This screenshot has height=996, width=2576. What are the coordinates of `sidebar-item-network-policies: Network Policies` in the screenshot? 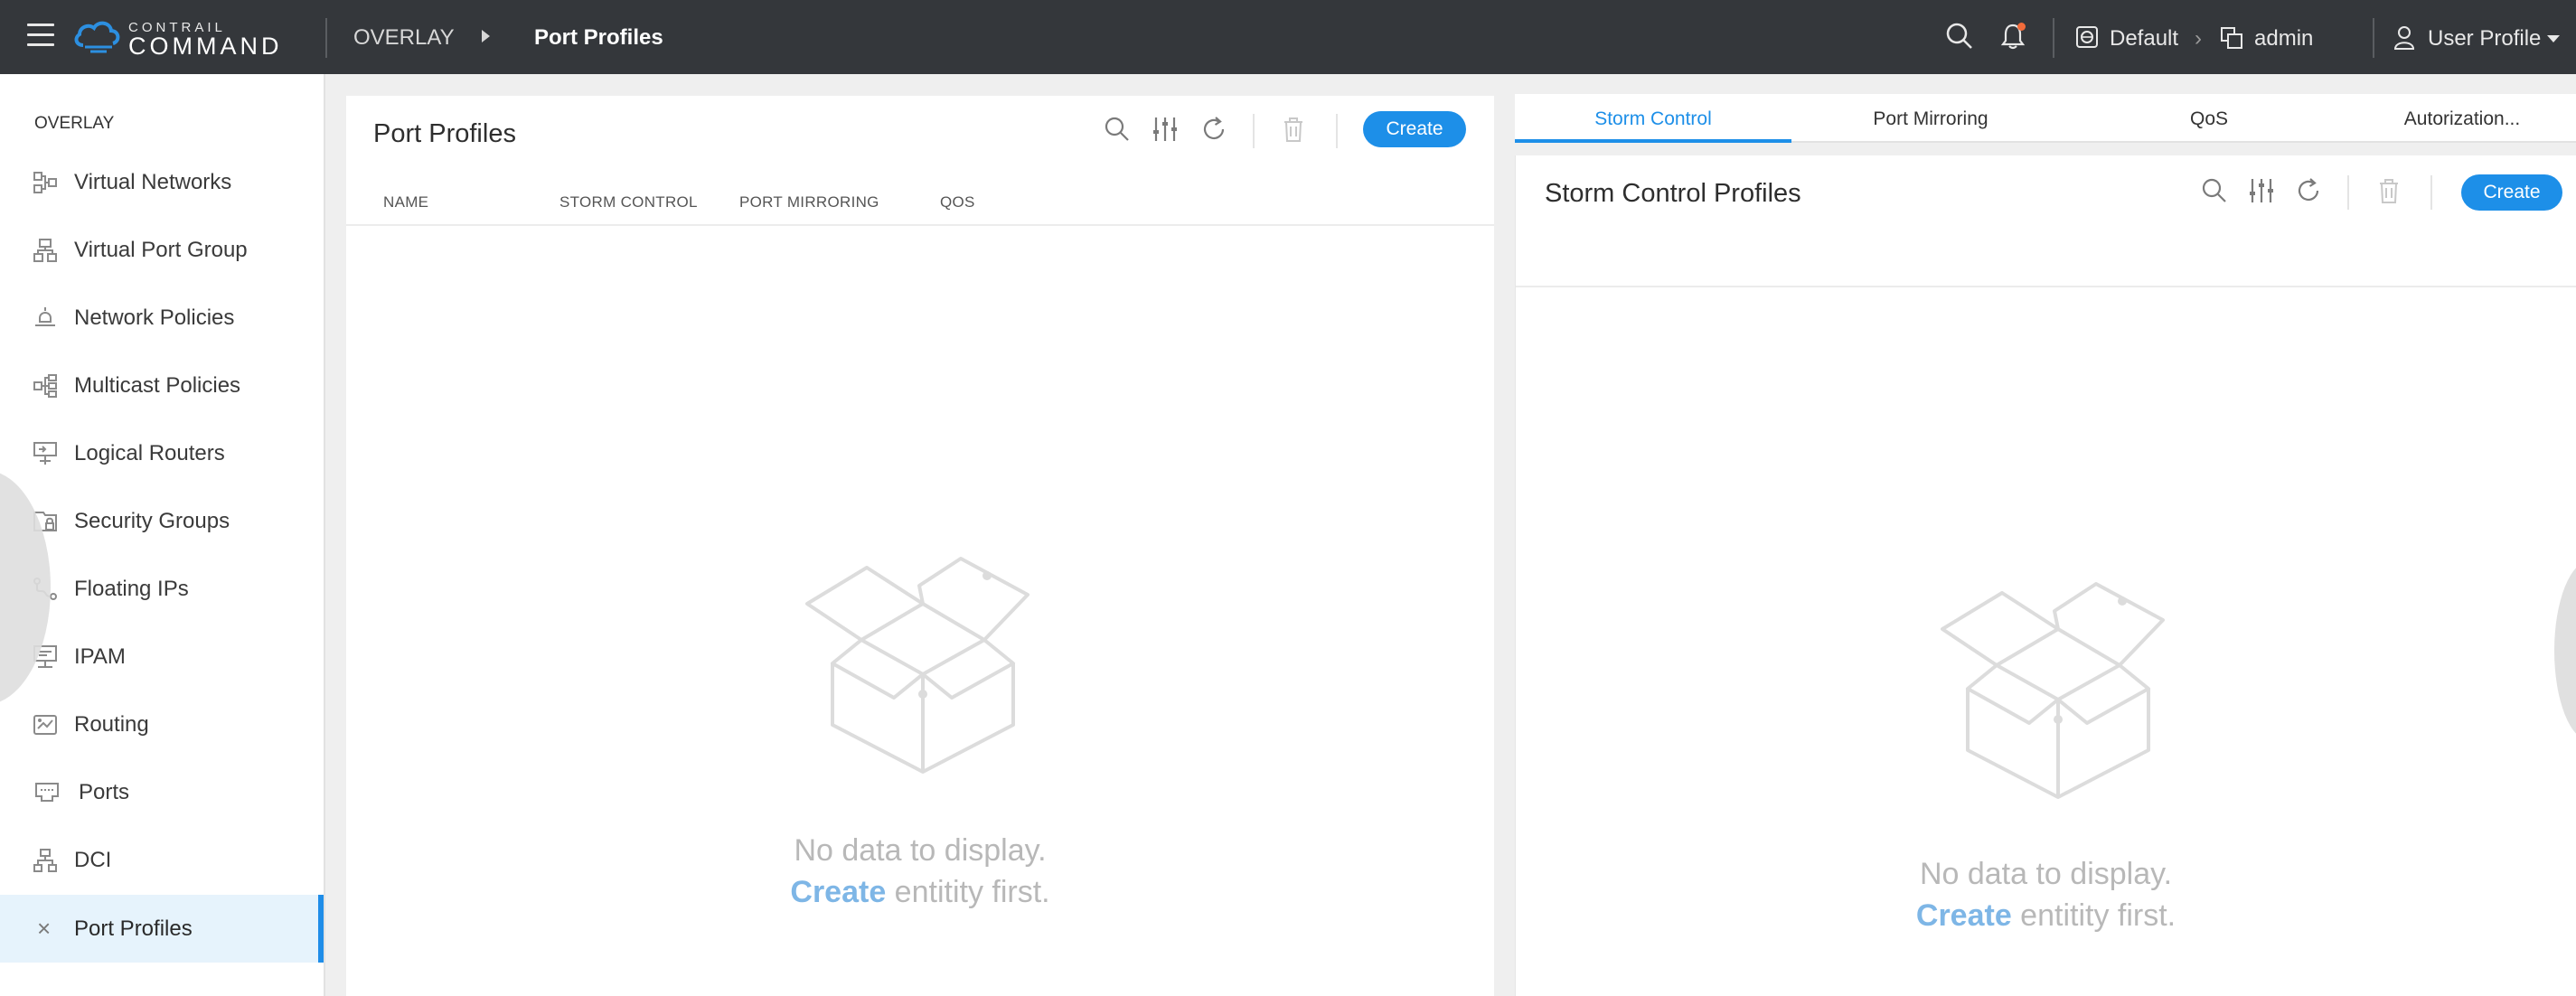 It's located at (162, 318).